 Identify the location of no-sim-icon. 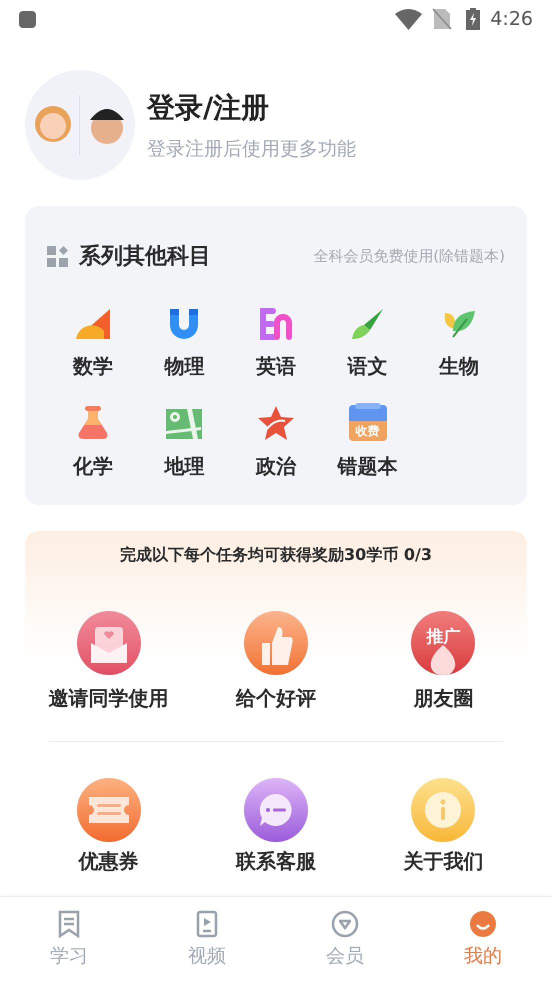
(442, 19).